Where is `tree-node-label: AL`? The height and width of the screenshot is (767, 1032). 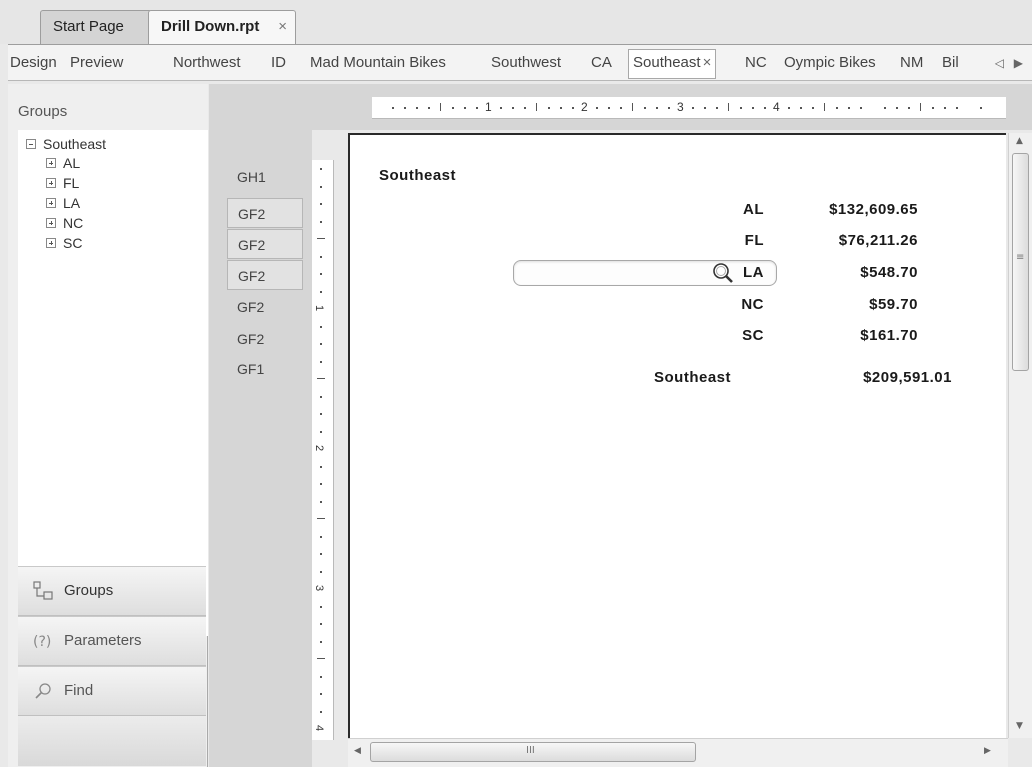 tree-node-label: AL is located at coordinates (72, 163).